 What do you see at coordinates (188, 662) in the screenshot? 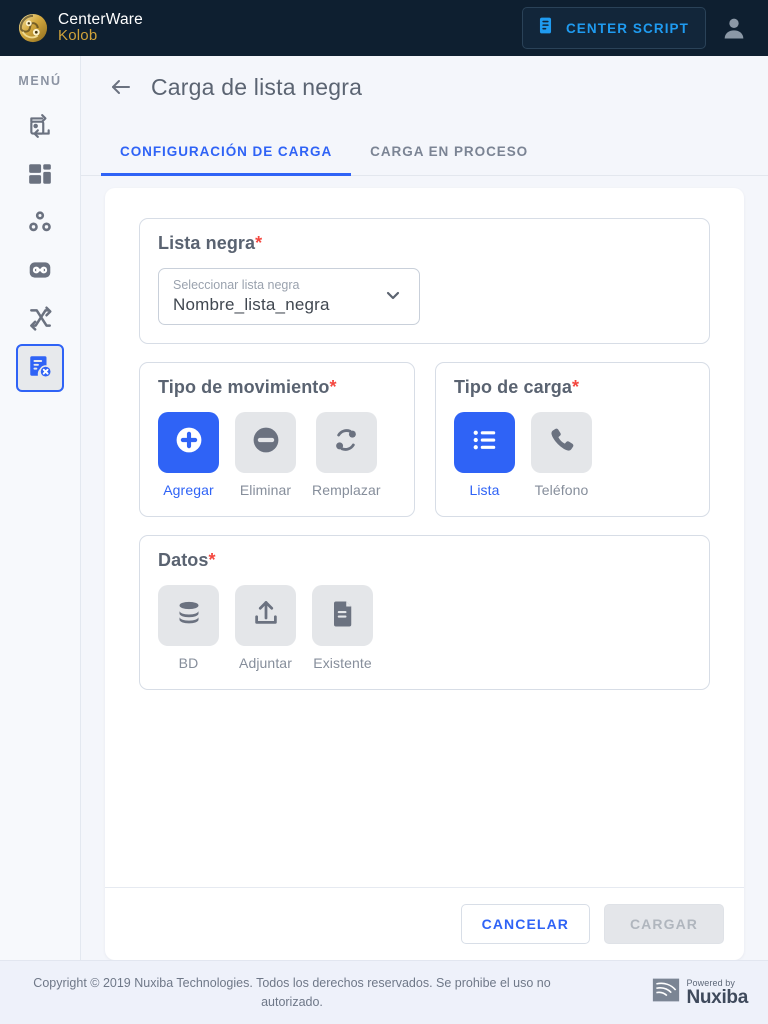
I see `data-option-bd-label: BD` at bounding box center [188, 662].